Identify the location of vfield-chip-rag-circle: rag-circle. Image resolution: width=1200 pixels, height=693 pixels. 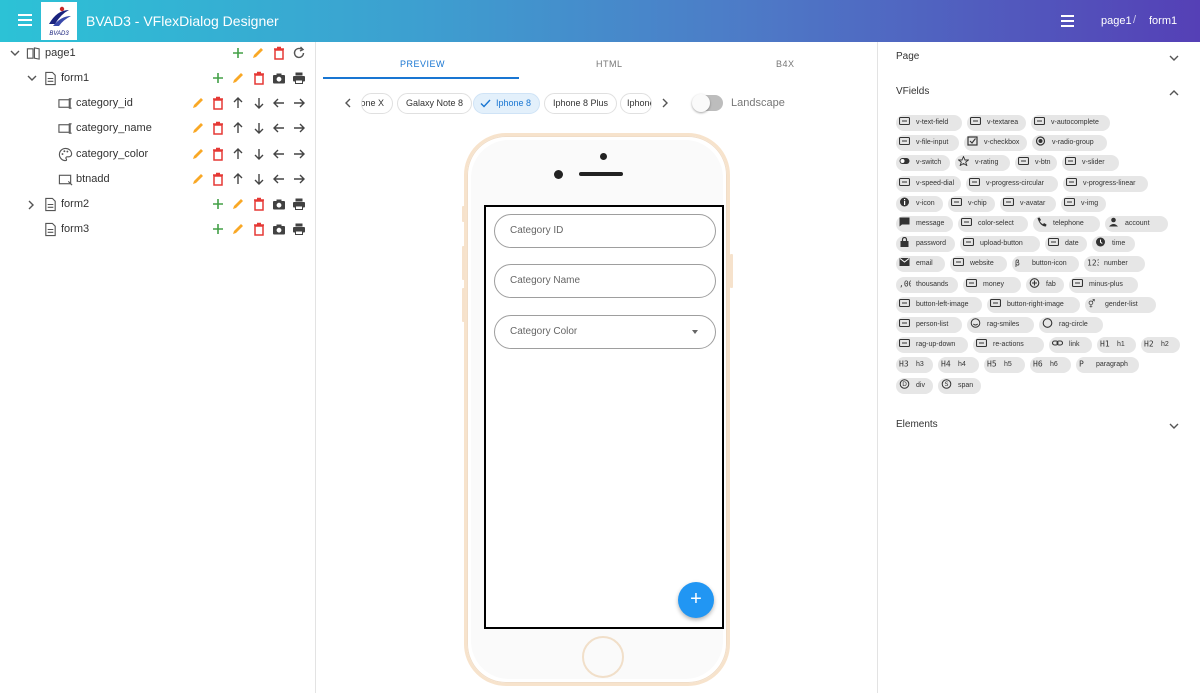
(1071, 325).